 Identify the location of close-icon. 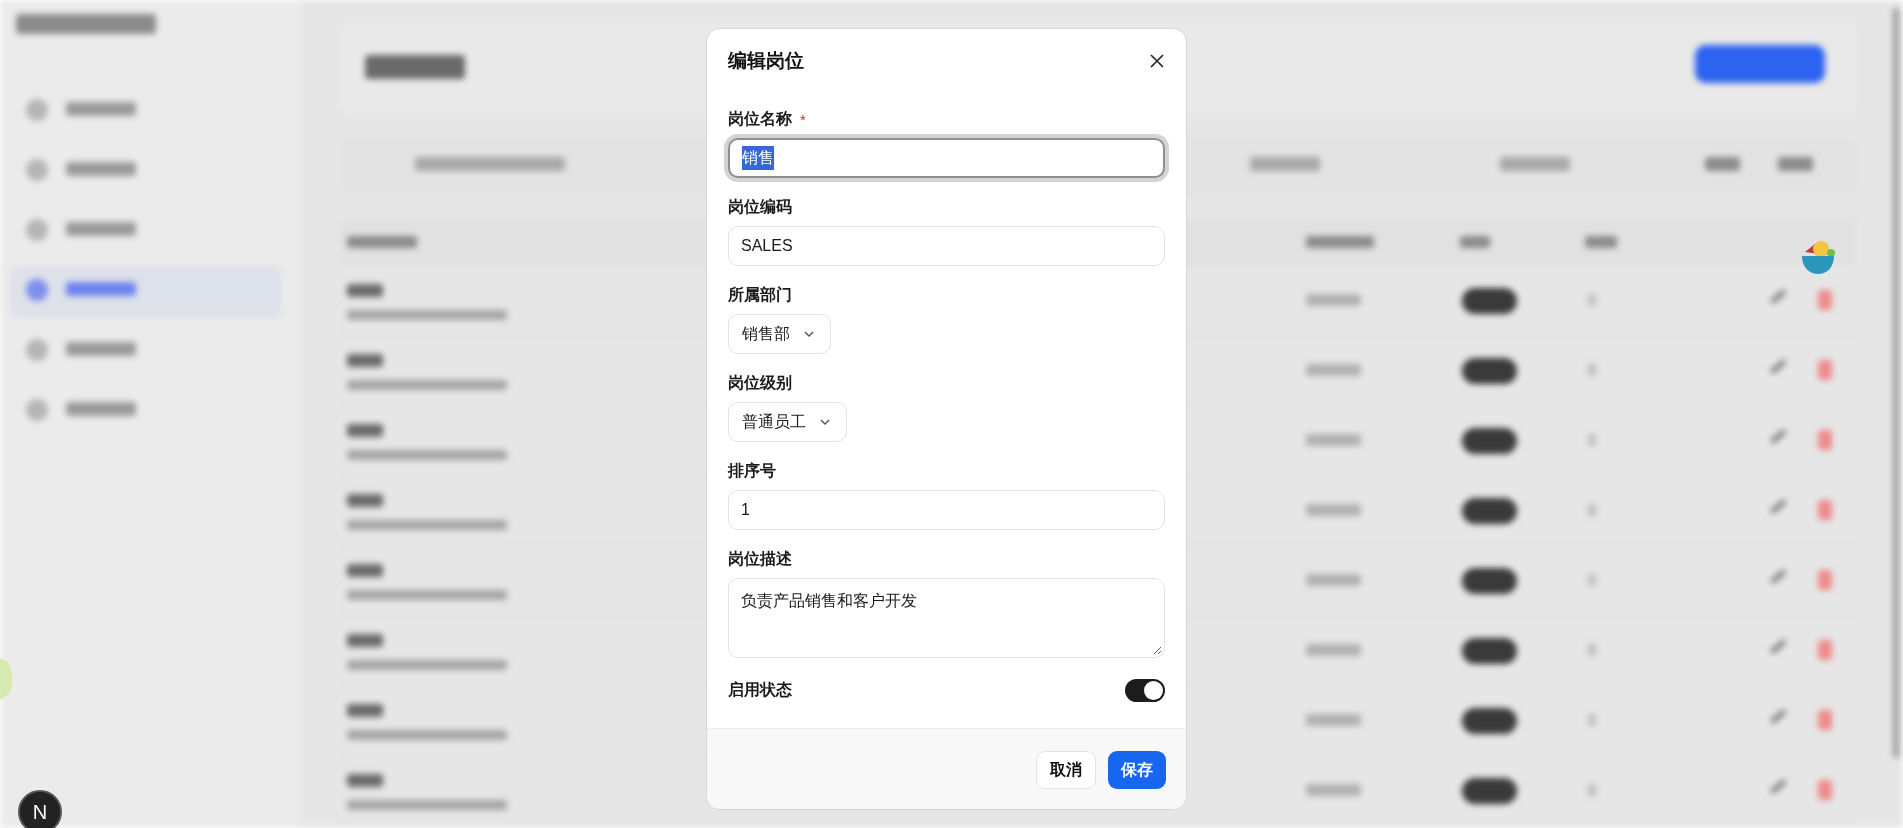
(1157, 61).